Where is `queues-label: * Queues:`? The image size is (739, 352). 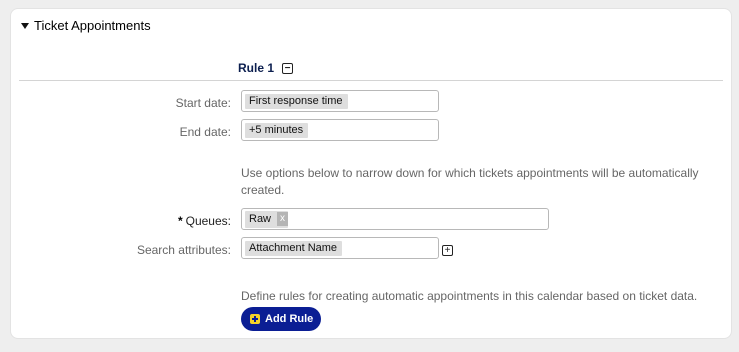 queues-label: * Queues: is located at coordinates (121, 221).